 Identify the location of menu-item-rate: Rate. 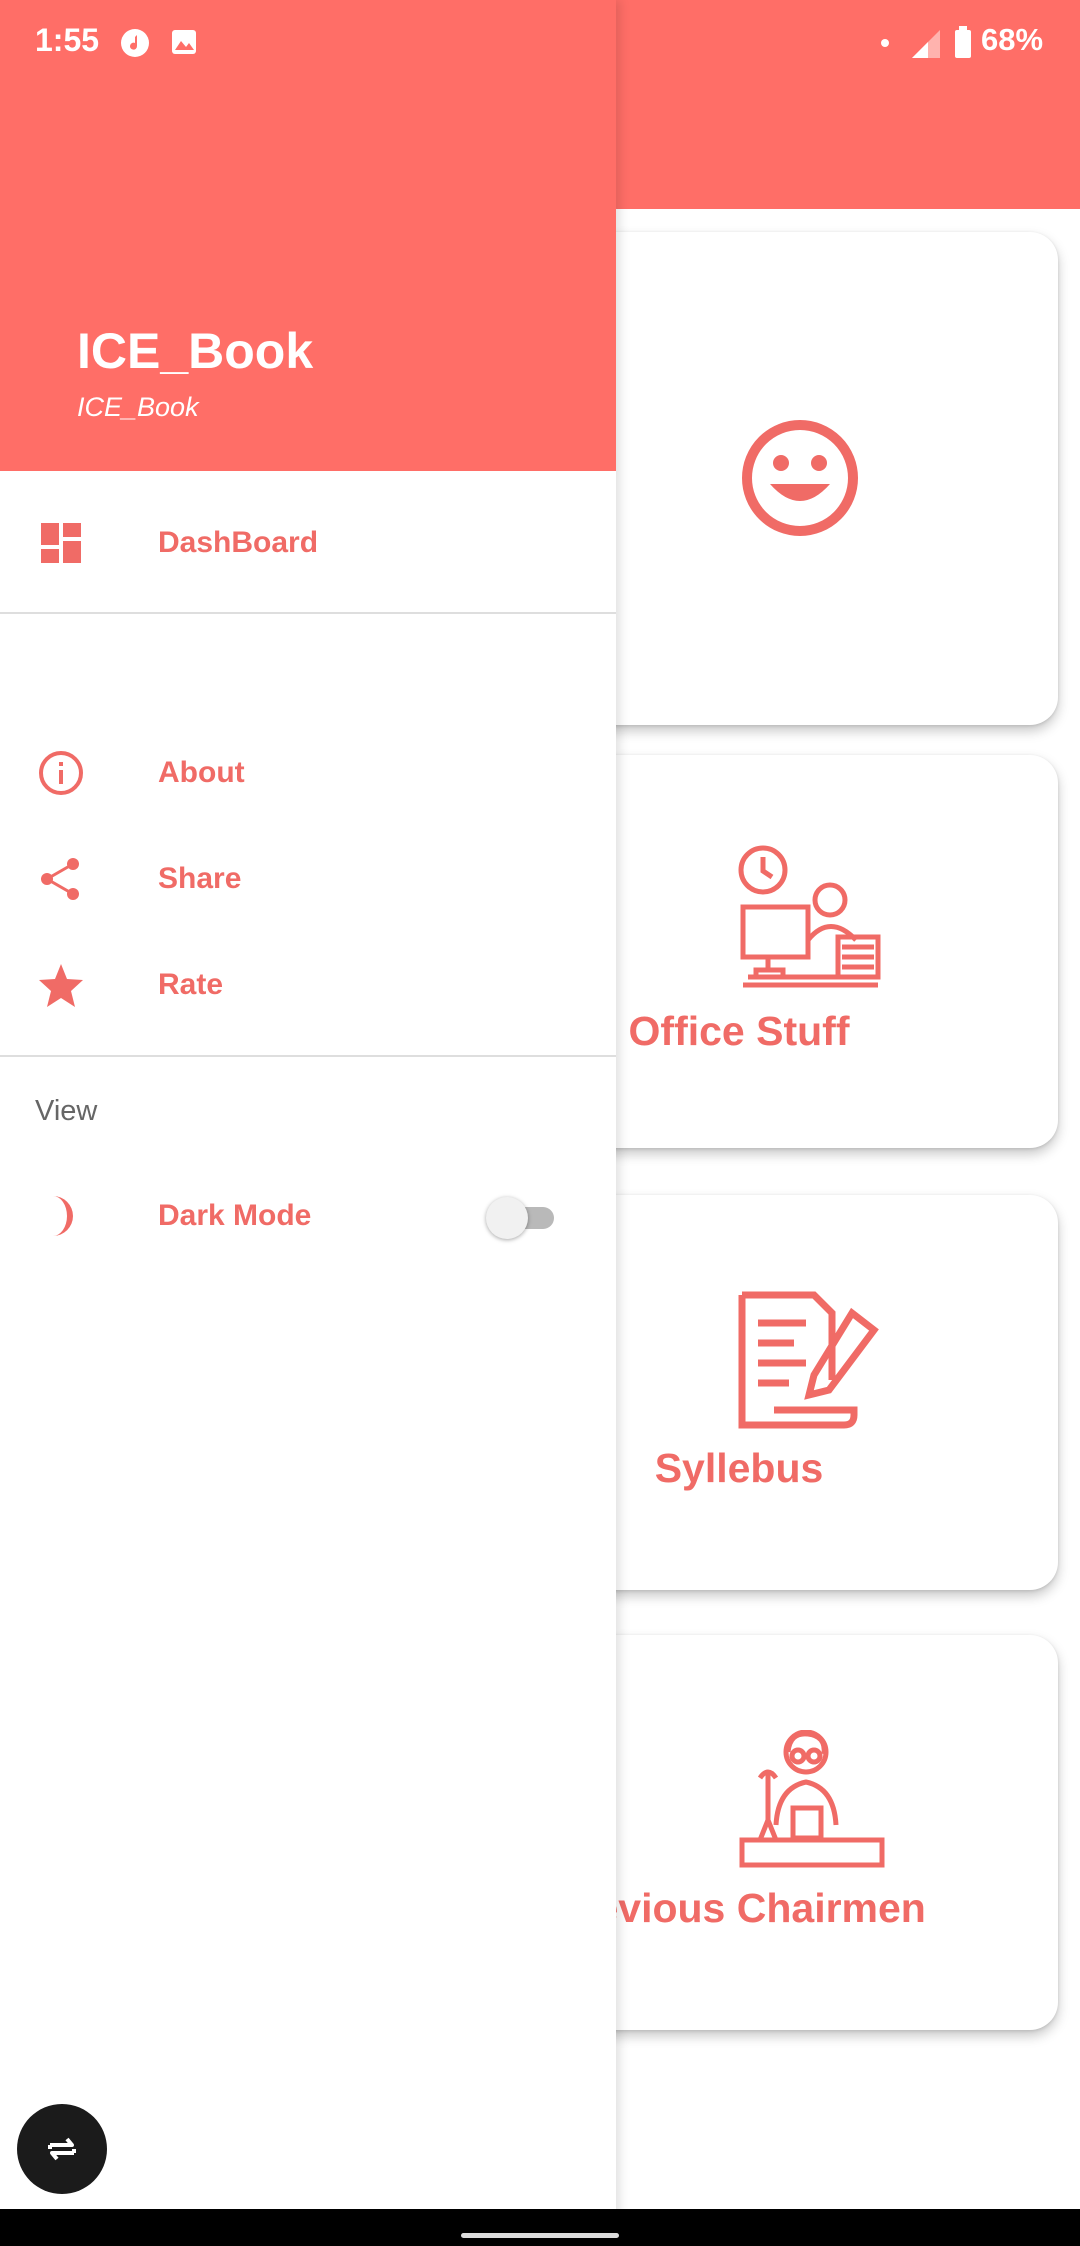
(308, 985).